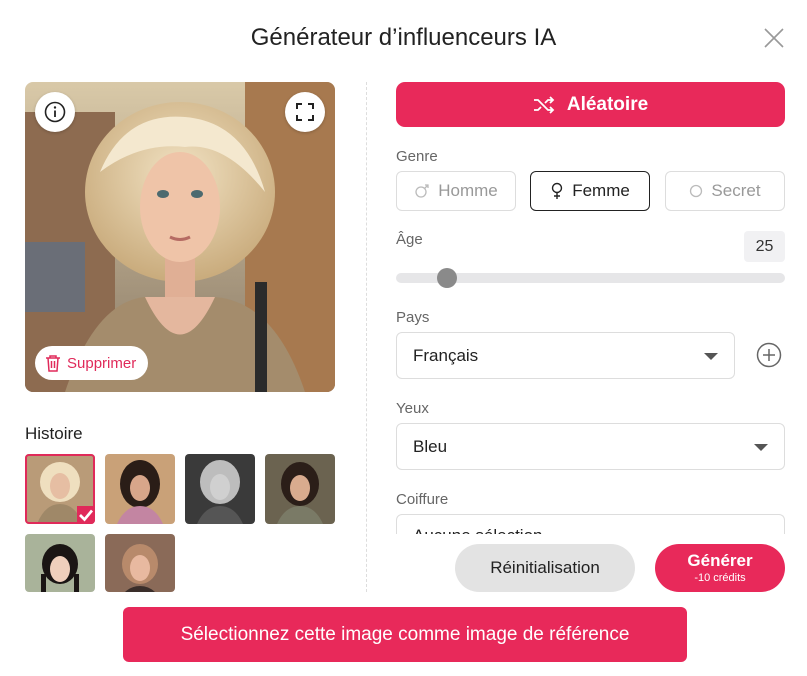 This screenshot has width=807, height=676. What do you see at coordinates (422, 499) in the screenshot?
I see `hair-label: Coiffure` at bounding box center [422, 499].